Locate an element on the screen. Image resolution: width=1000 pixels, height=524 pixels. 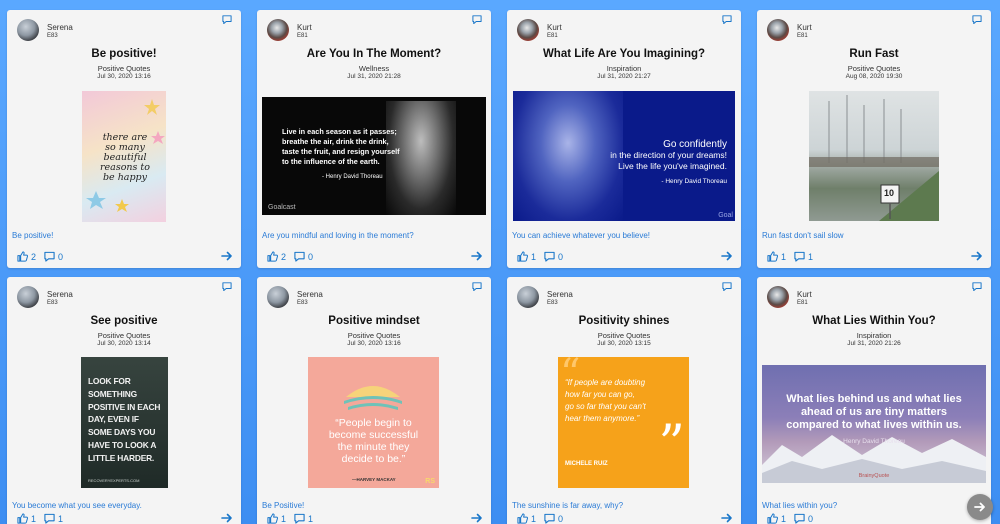
image-text-line: ahead of us are tiny matters is located at coordinates (874, 412).